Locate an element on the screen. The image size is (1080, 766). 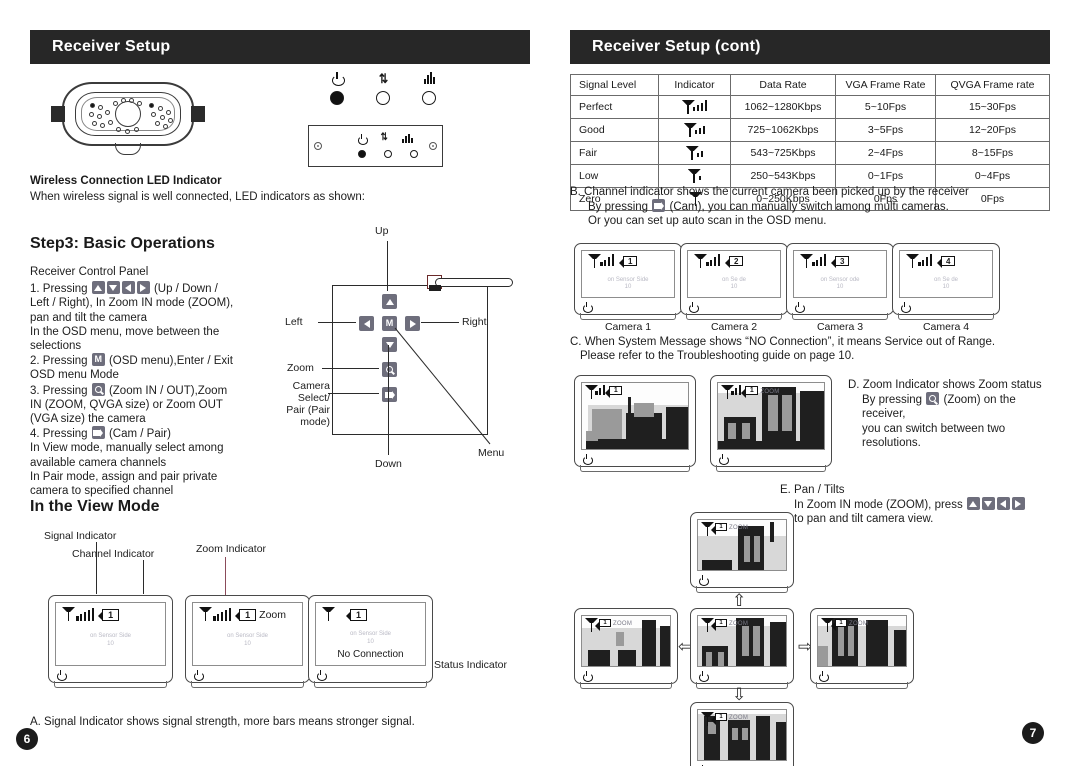
leader-zoom-ind is located at coordinates (225, 576).